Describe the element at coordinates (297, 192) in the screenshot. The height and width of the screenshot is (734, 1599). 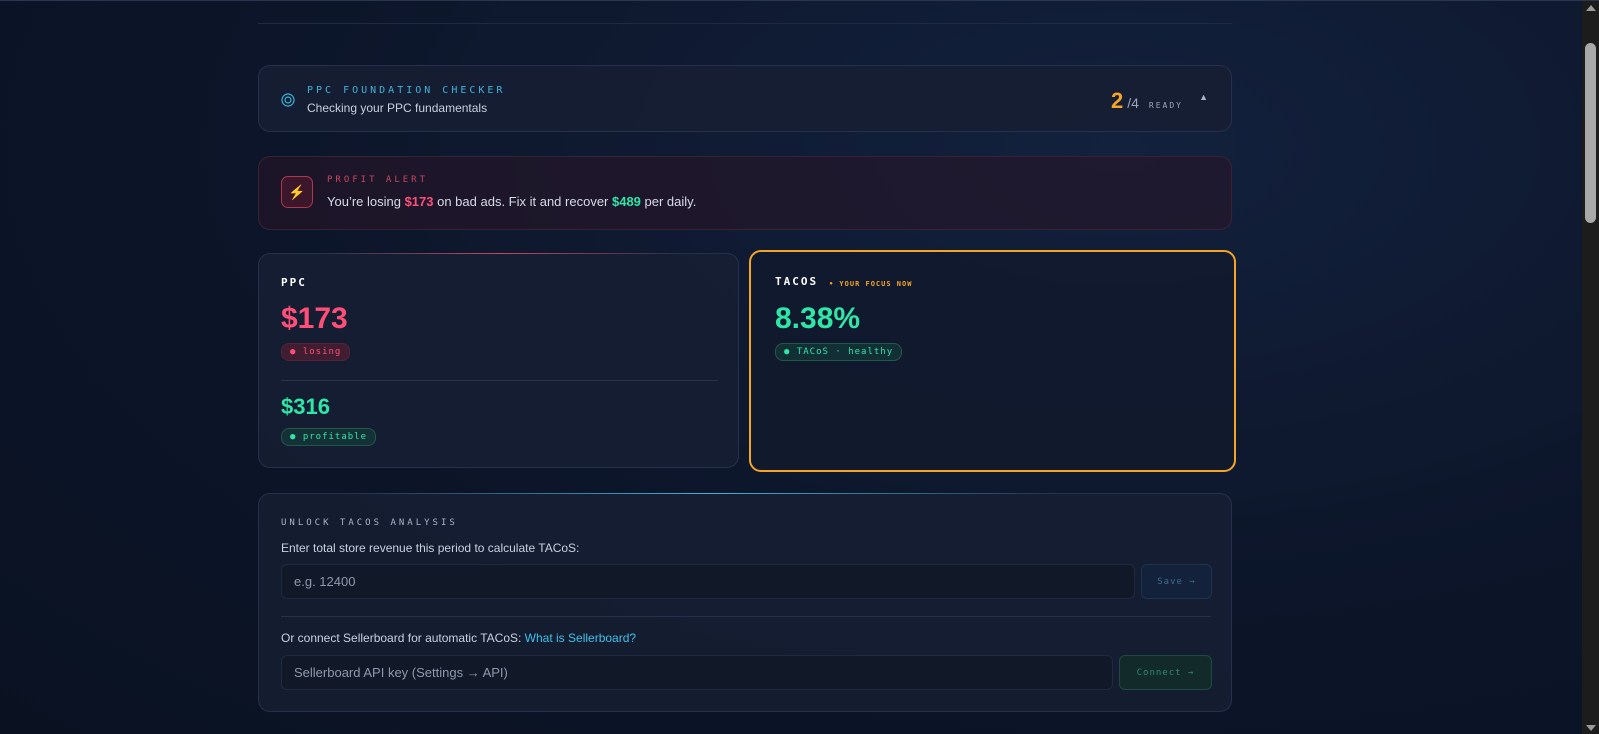
I see `bolt-icon: ⚡` at that location.